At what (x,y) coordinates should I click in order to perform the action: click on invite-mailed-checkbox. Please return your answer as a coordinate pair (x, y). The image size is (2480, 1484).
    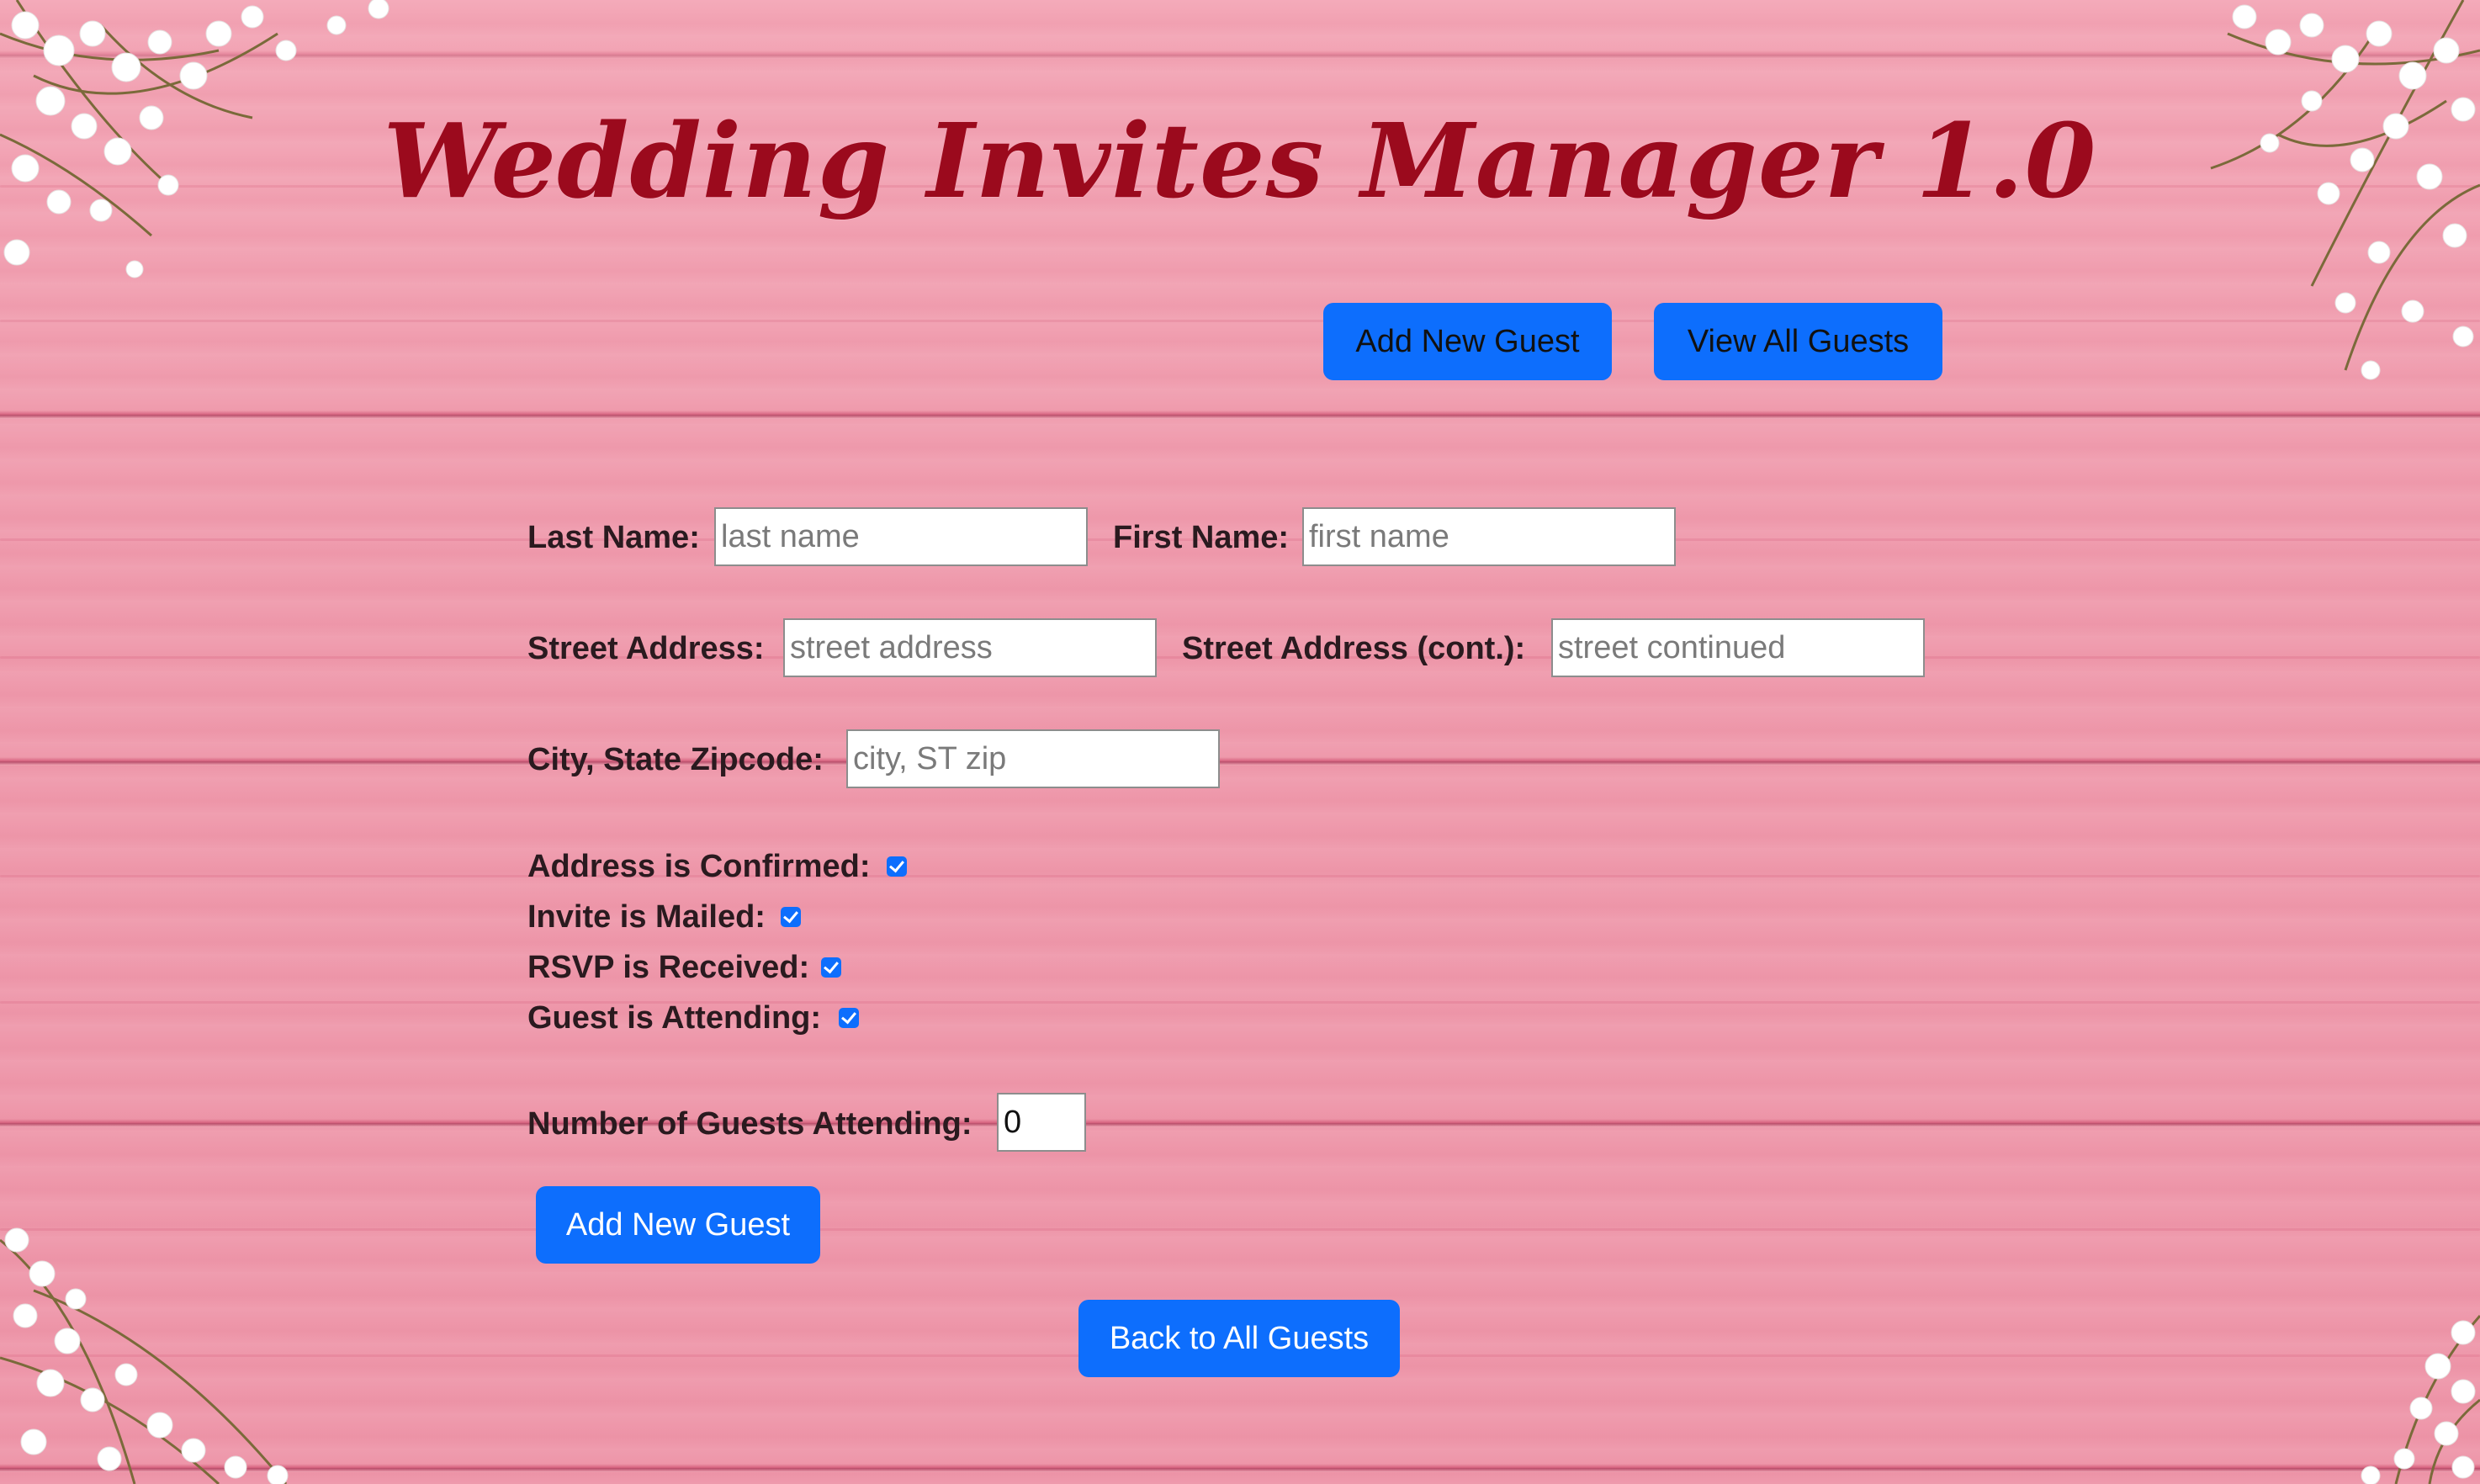
    Looking at the image, I should click on (791, 917).